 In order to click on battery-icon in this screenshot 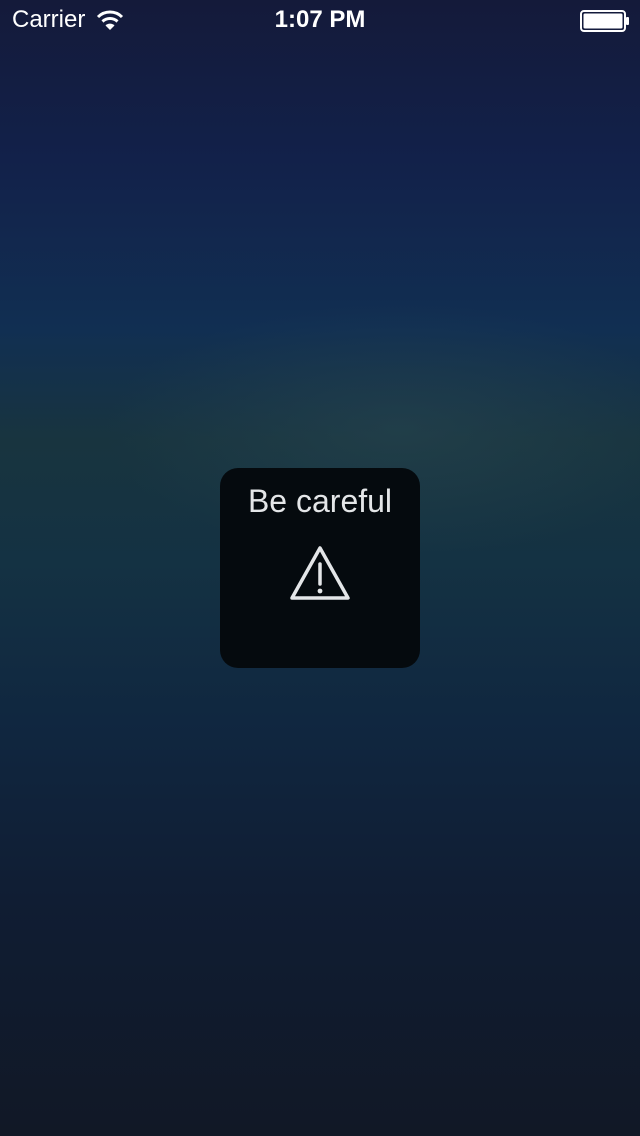, I will do `click(604, 21)`.